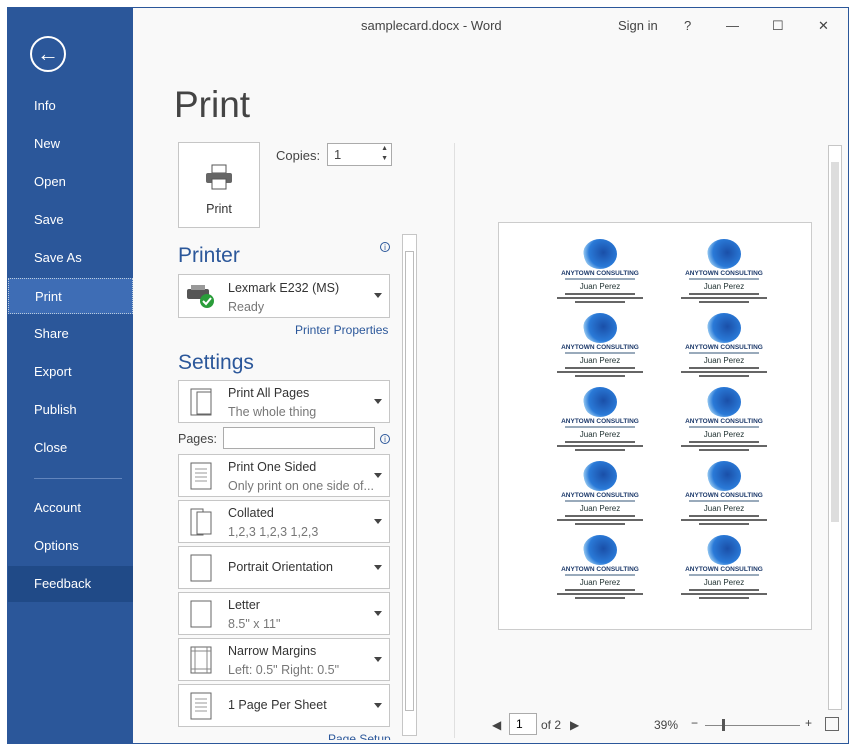  What do you see at coordinates (284, 401) in the screenshot?
I see `print-range-dropdown: Print All Pages The whole thing` at bounding box center [284, 401].